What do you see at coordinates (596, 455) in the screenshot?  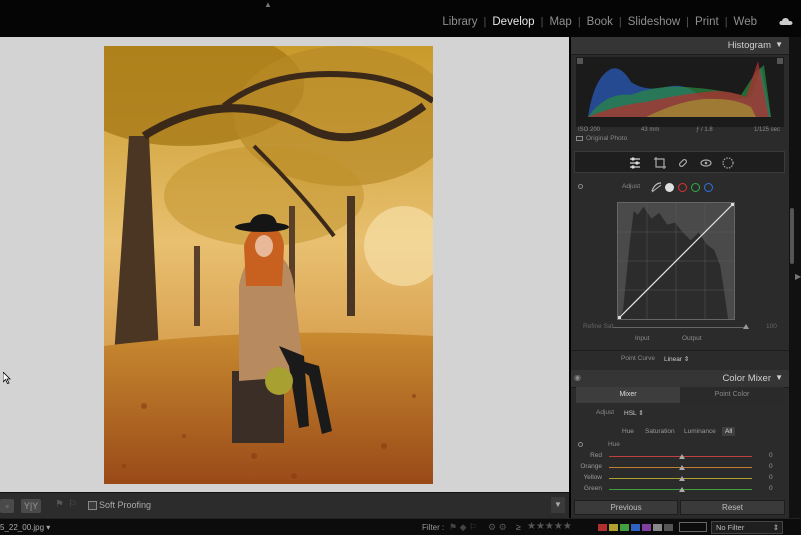 I see `slider-label: Red` at bounding box center [596, 455].